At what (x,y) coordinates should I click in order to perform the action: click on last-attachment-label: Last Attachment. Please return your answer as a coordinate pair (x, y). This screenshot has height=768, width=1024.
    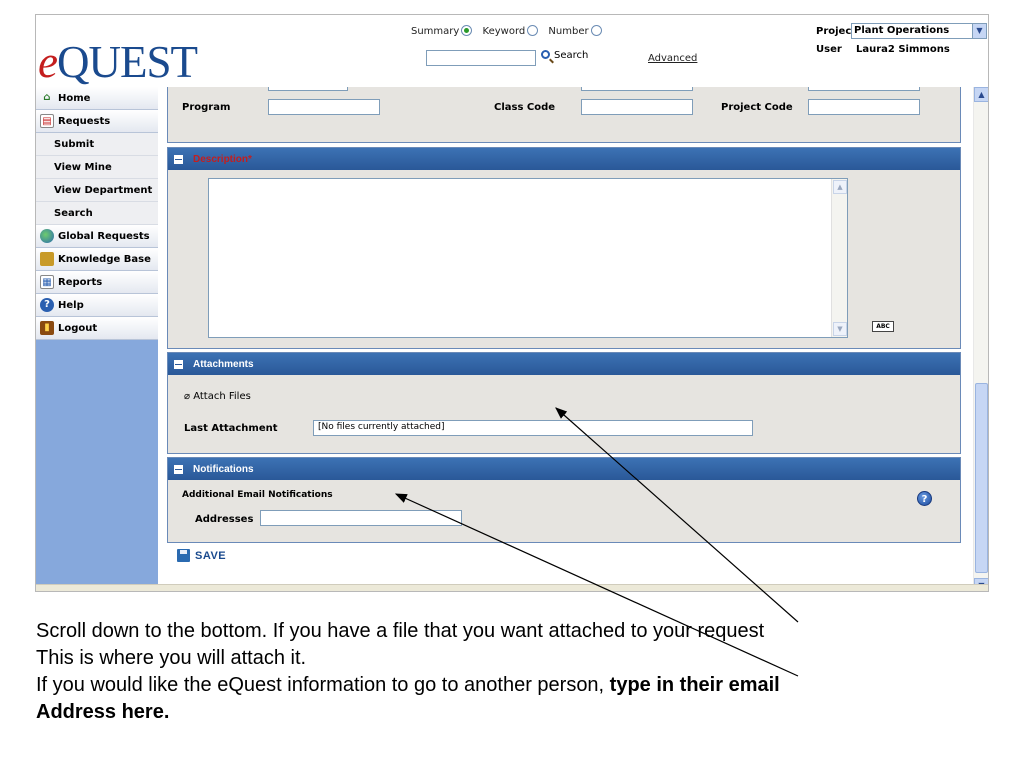
    Looking at the image, I should click on (231, 428).